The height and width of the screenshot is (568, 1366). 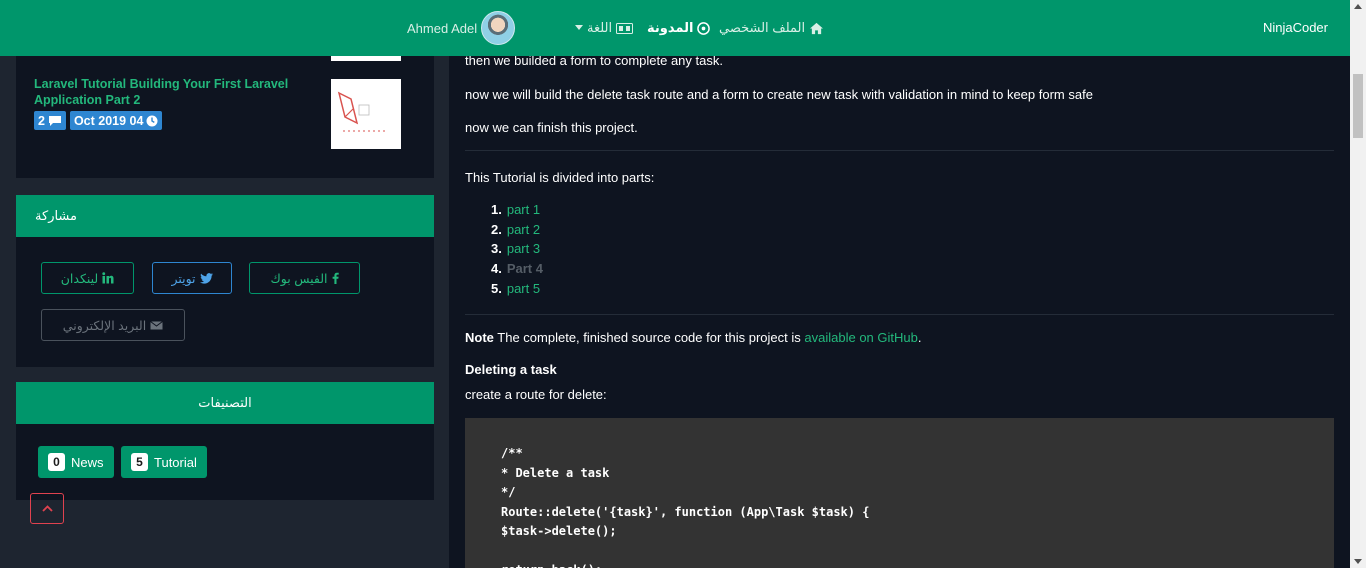 I want to click on post-date: Oct 2019 04, so click(x=108, y=120).